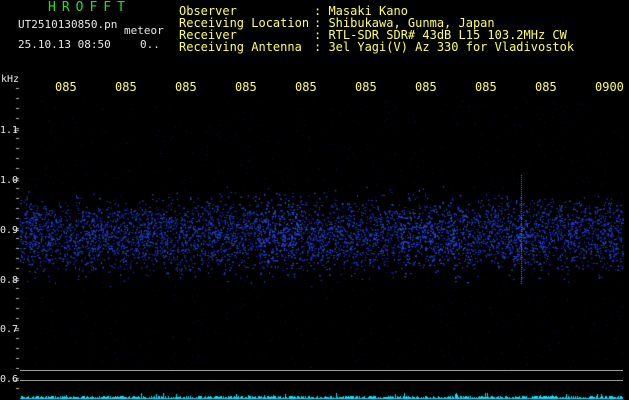 The height and width of the screenshot is (400, 629). Describe the element at coordinates (9, 329) in the screenshot. I see `freq-tick: 0.7` at that location.